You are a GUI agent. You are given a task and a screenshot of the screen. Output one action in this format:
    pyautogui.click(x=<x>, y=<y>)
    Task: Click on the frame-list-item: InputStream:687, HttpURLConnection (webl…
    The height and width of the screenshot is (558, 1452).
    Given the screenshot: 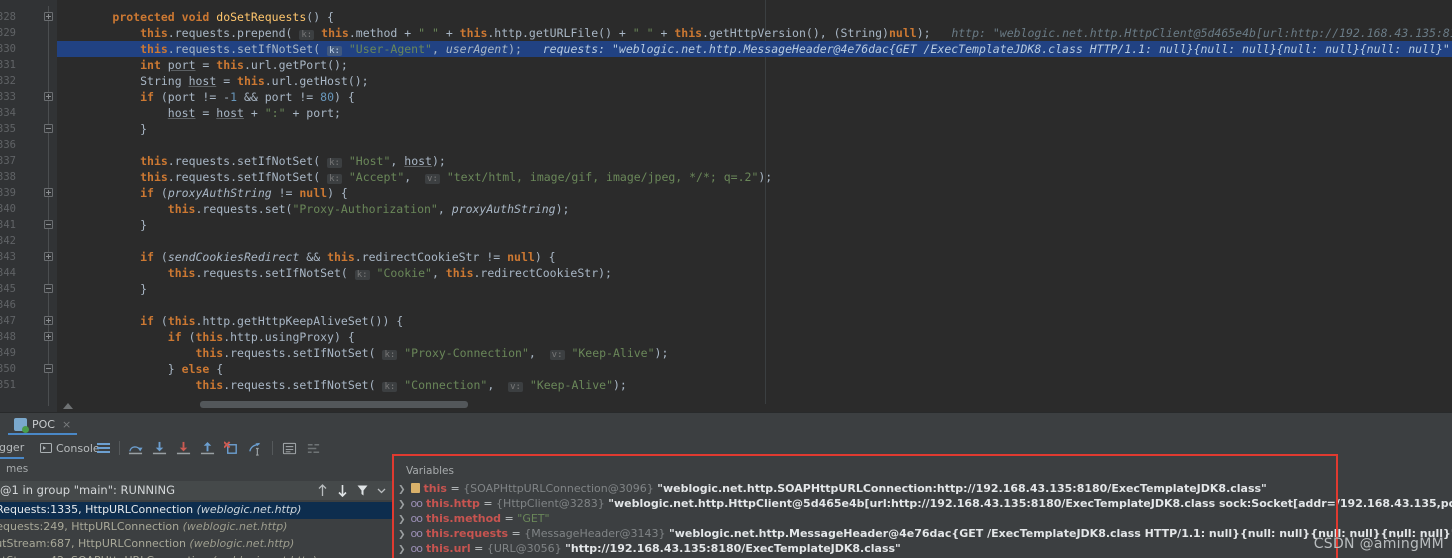 What is the action you would take?
    pyautogui.click(x=196, y=544)
    